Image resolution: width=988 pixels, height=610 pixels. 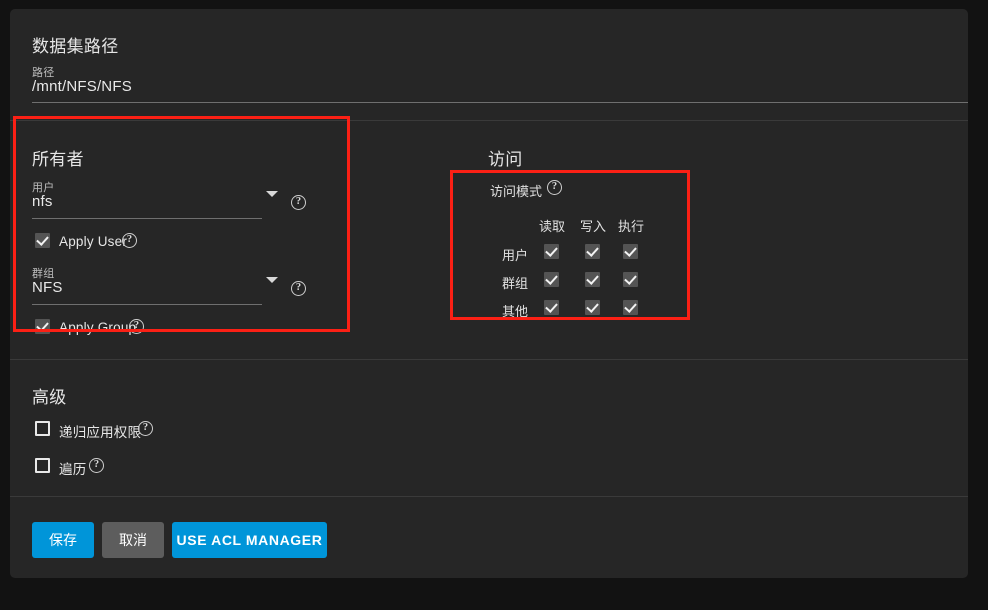 I want to click on perm-row-group: 群组, so click(x=514, y=283).